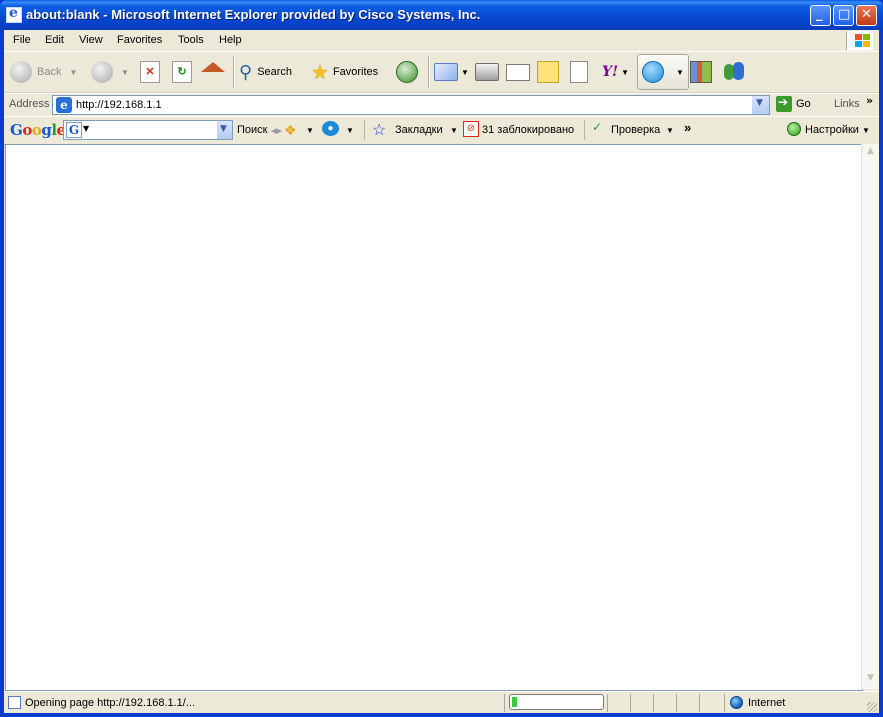 This screenshot has width=883, height=717. What do you see at coordinates (528, 130) in the screenshot?
I see `popup-blocked-count: 31 заблокировано` at bounding box center [528, 130].